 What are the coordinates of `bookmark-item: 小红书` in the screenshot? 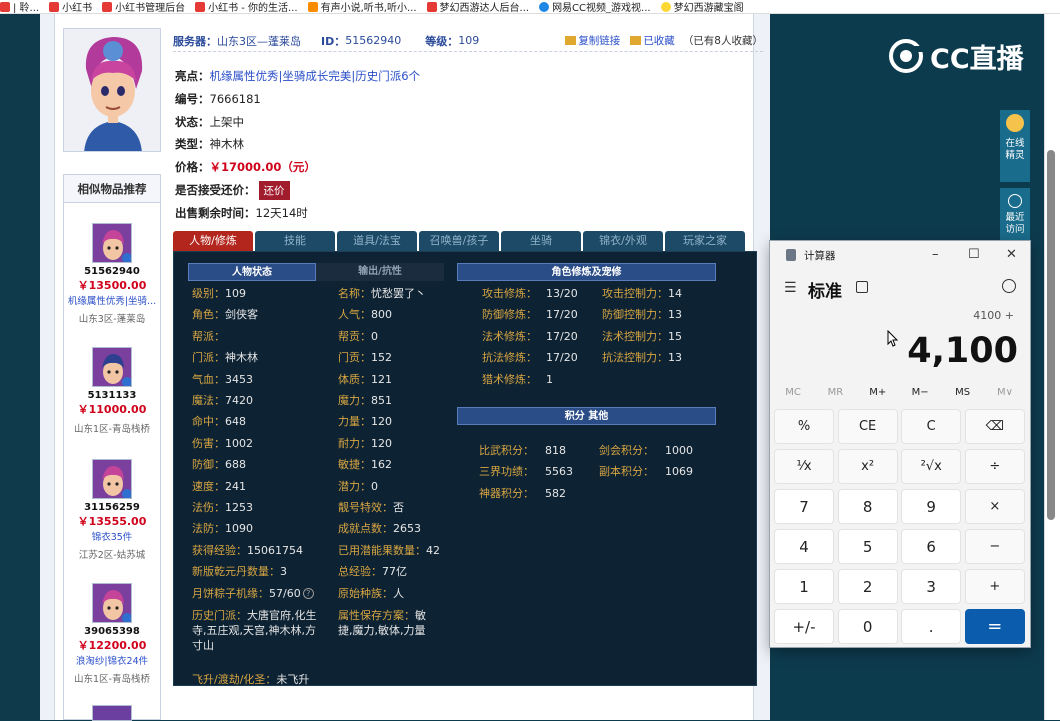 It's located at (70, 6).